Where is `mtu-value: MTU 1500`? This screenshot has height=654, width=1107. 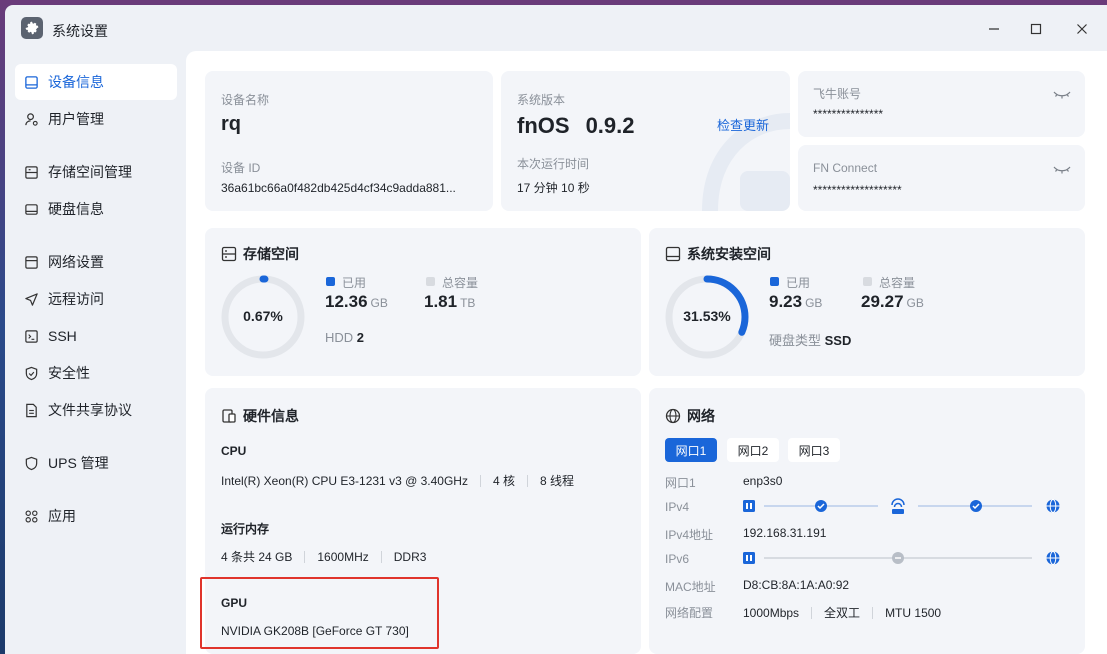
mtu-value: MTU 1500 is located at coordinates (913, 612).